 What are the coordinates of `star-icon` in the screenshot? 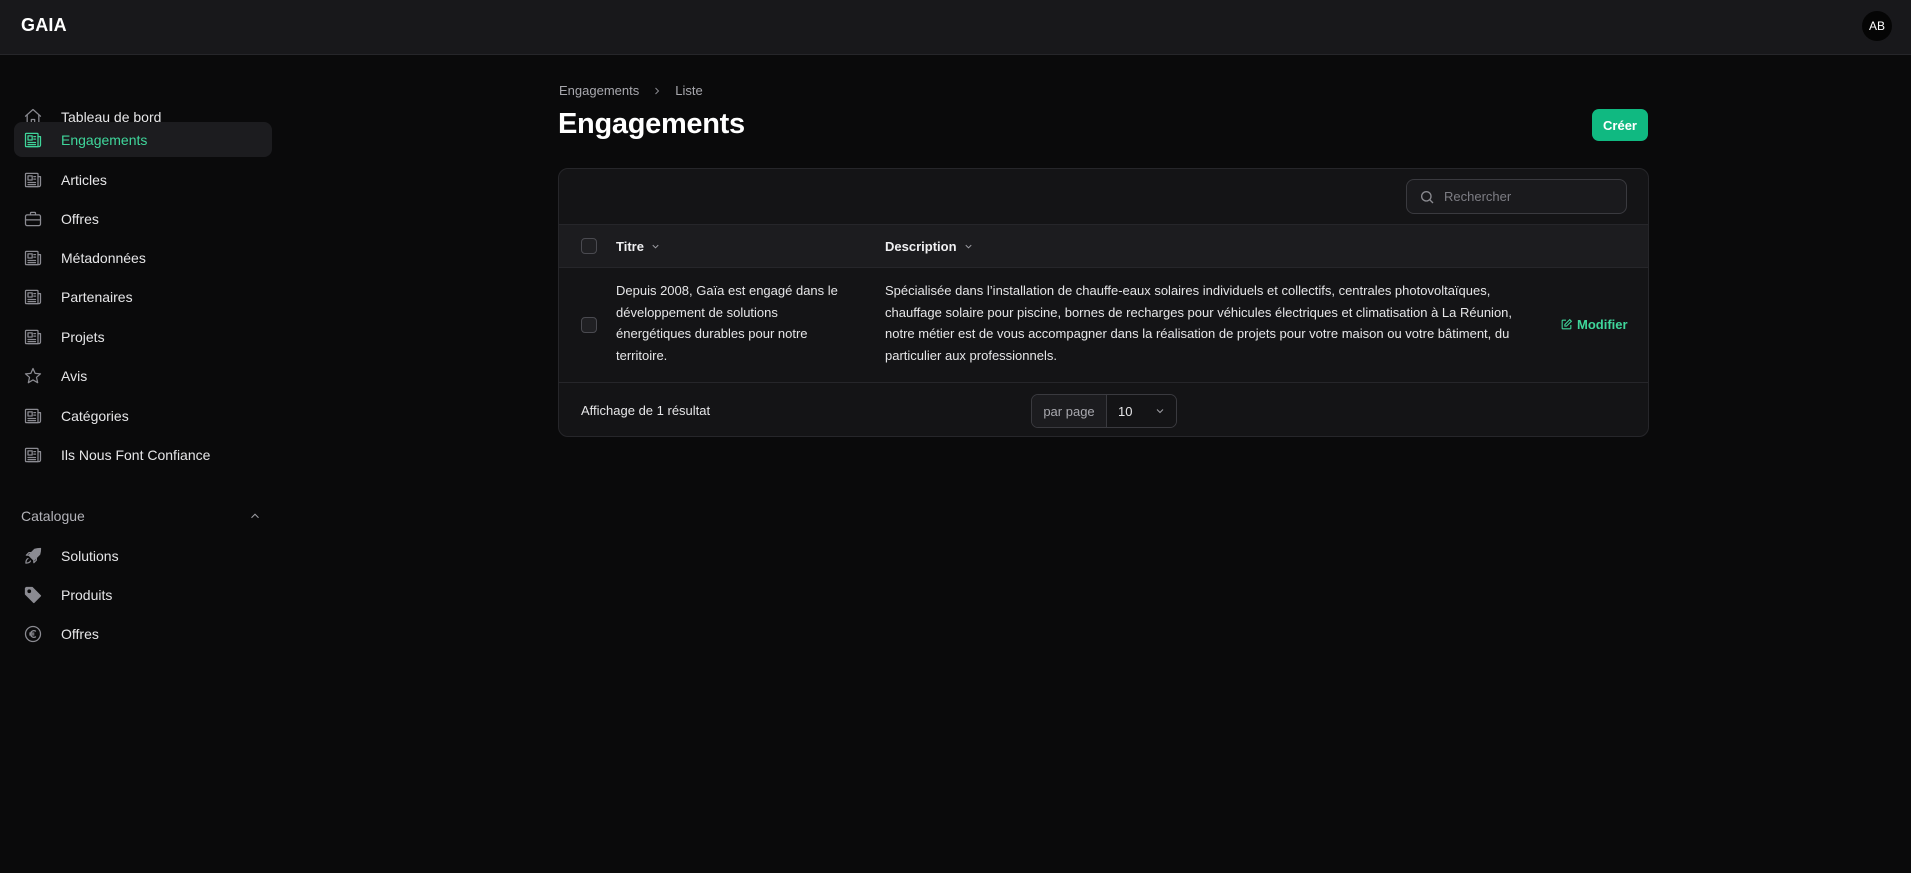 It's located at (33, 376).